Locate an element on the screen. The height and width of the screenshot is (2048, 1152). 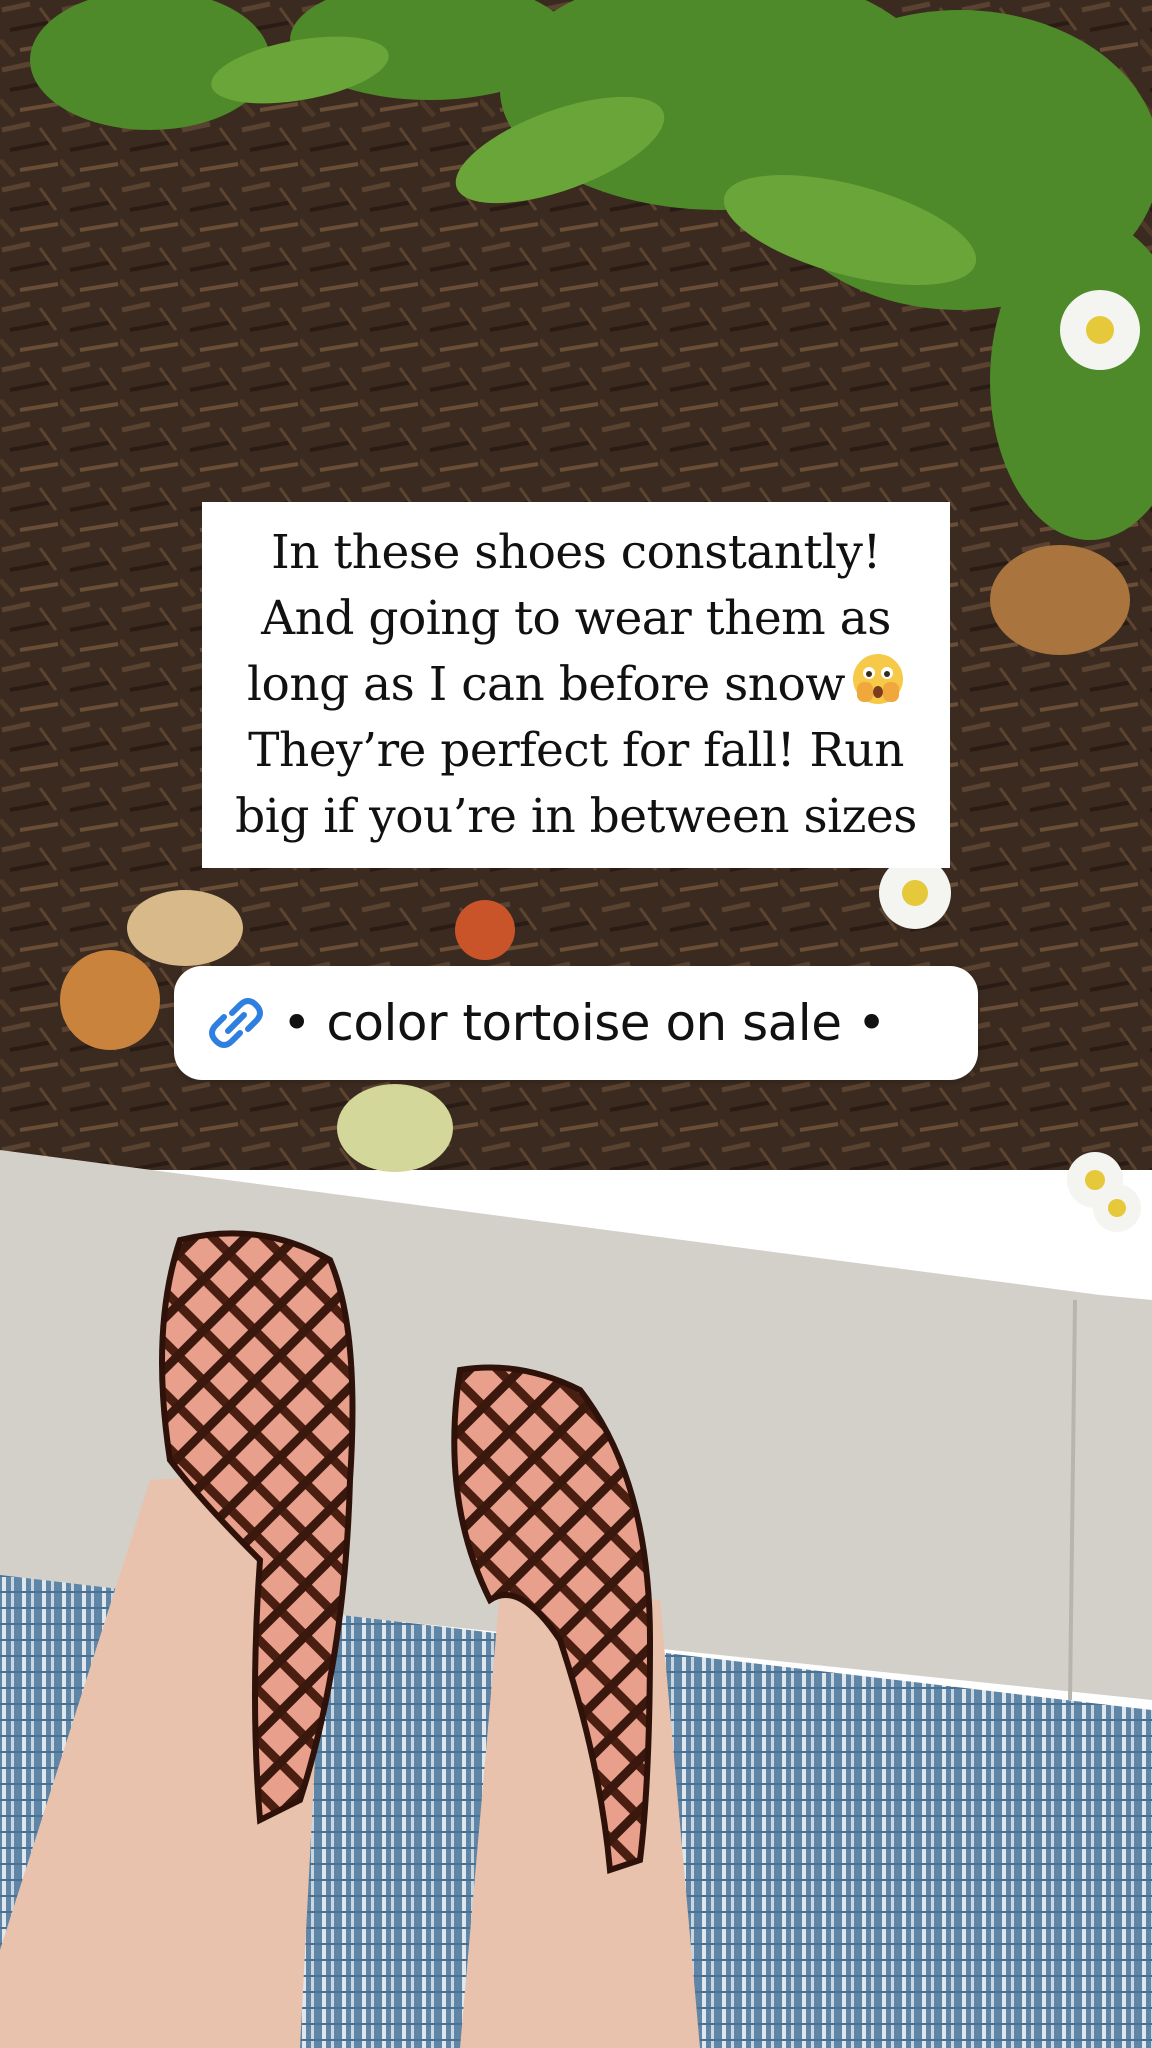
link-sticker: • color tortoise on sale • is located at coordinates (576, 1023).